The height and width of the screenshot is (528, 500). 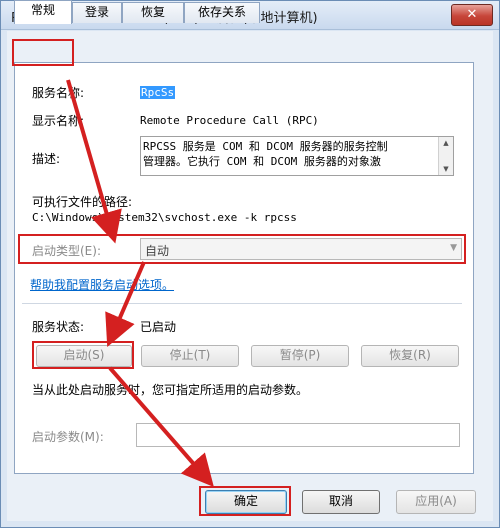 What do you see at coordinates (158, 327) in the screenshot?
I see `service-status-value: 已启动` at bounding box center [158, 327].